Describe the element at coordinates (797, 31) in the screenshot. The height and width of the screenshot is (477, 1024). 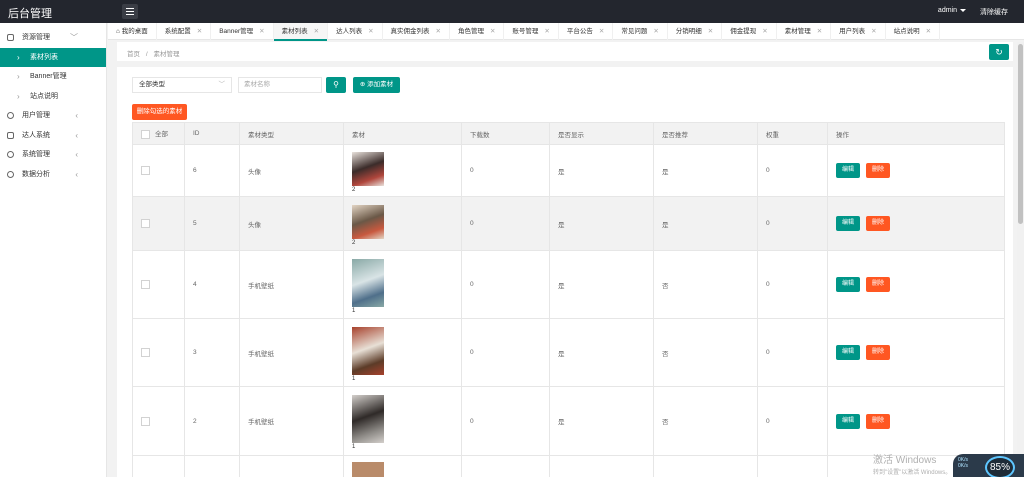
I see `tab-label: 素材管理` at that location.